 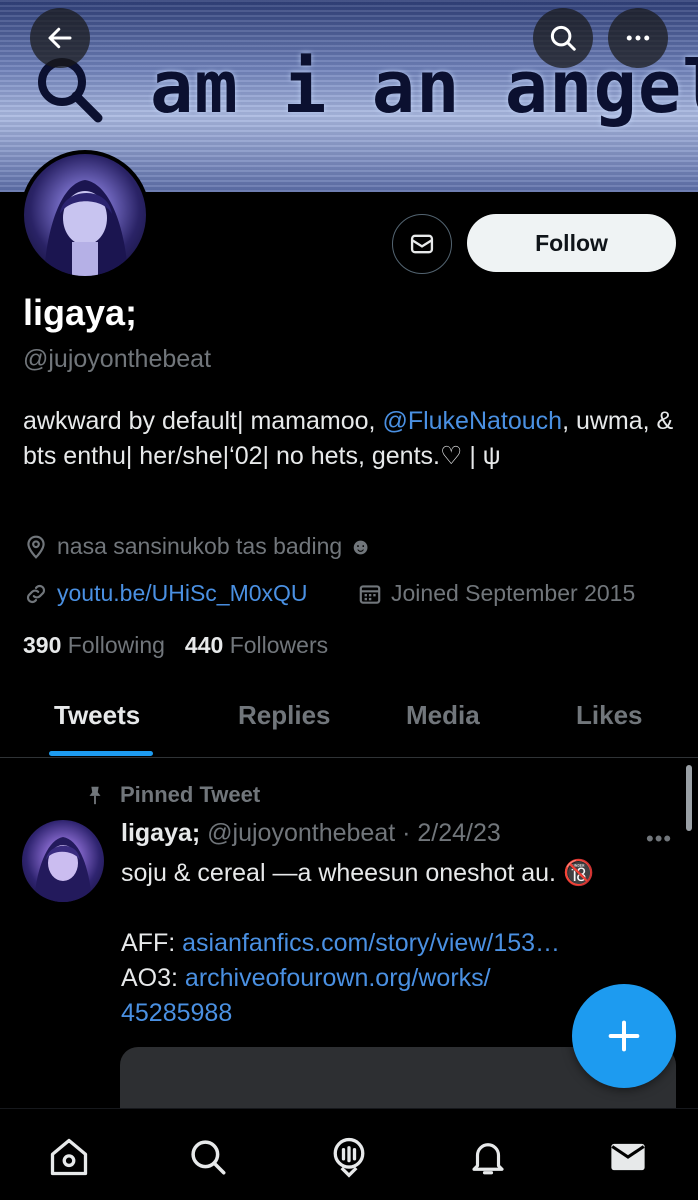 I want to click on nav-spaces, so click(x=349, y=1157).